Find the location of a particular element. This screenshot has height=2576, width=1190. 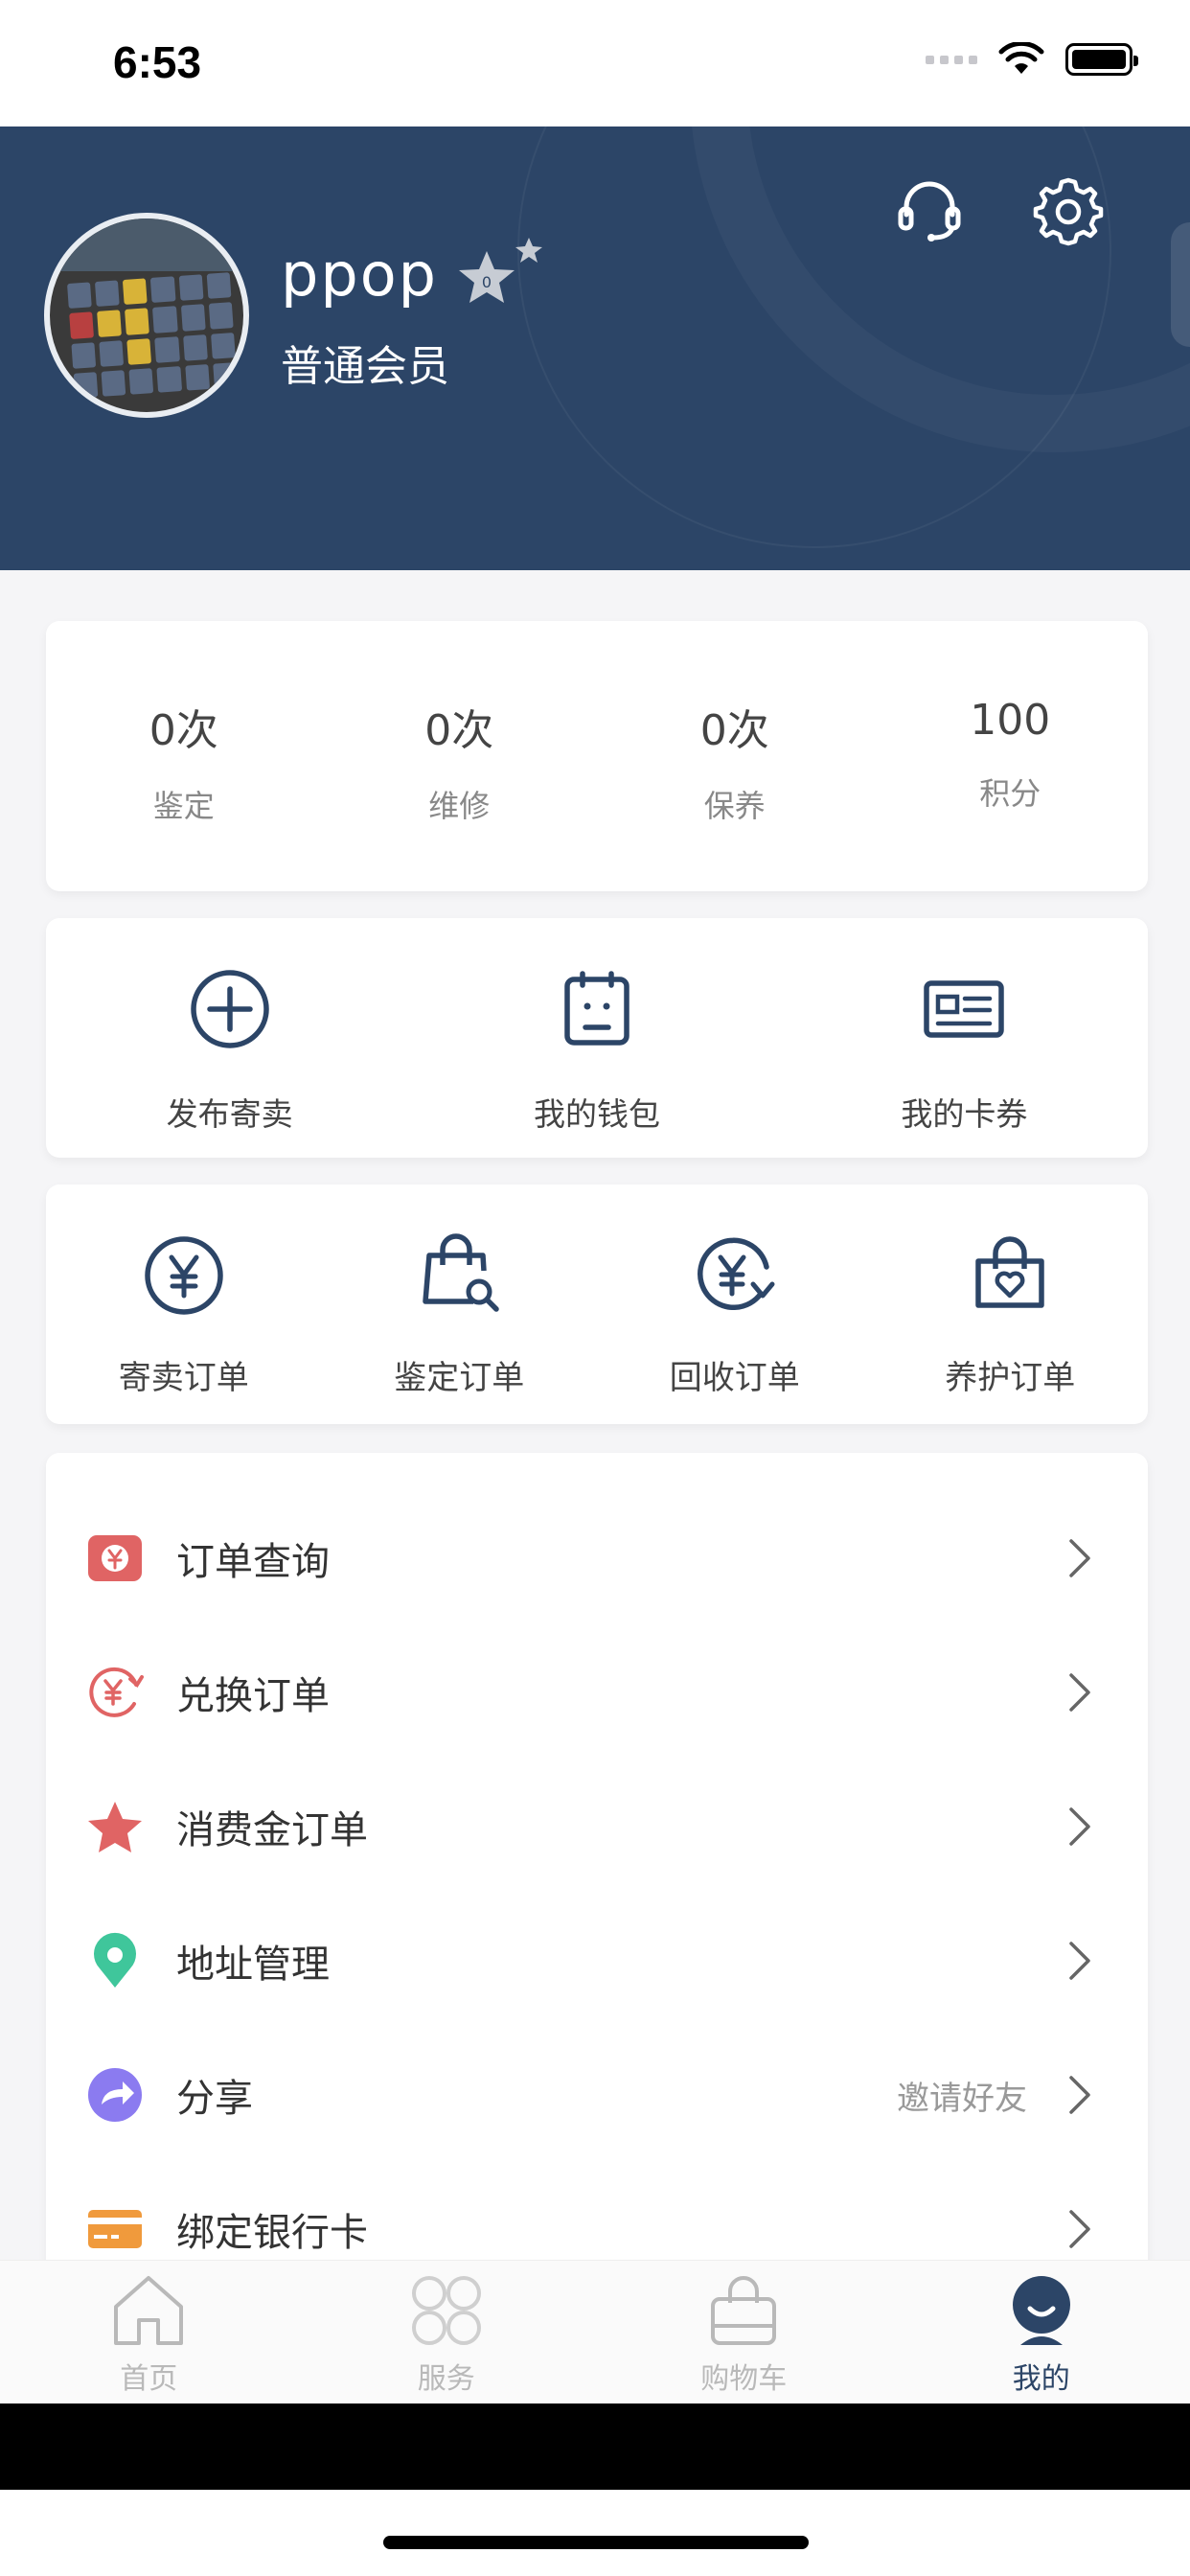

home-indicator-area is located at coordinates (595, 2533).